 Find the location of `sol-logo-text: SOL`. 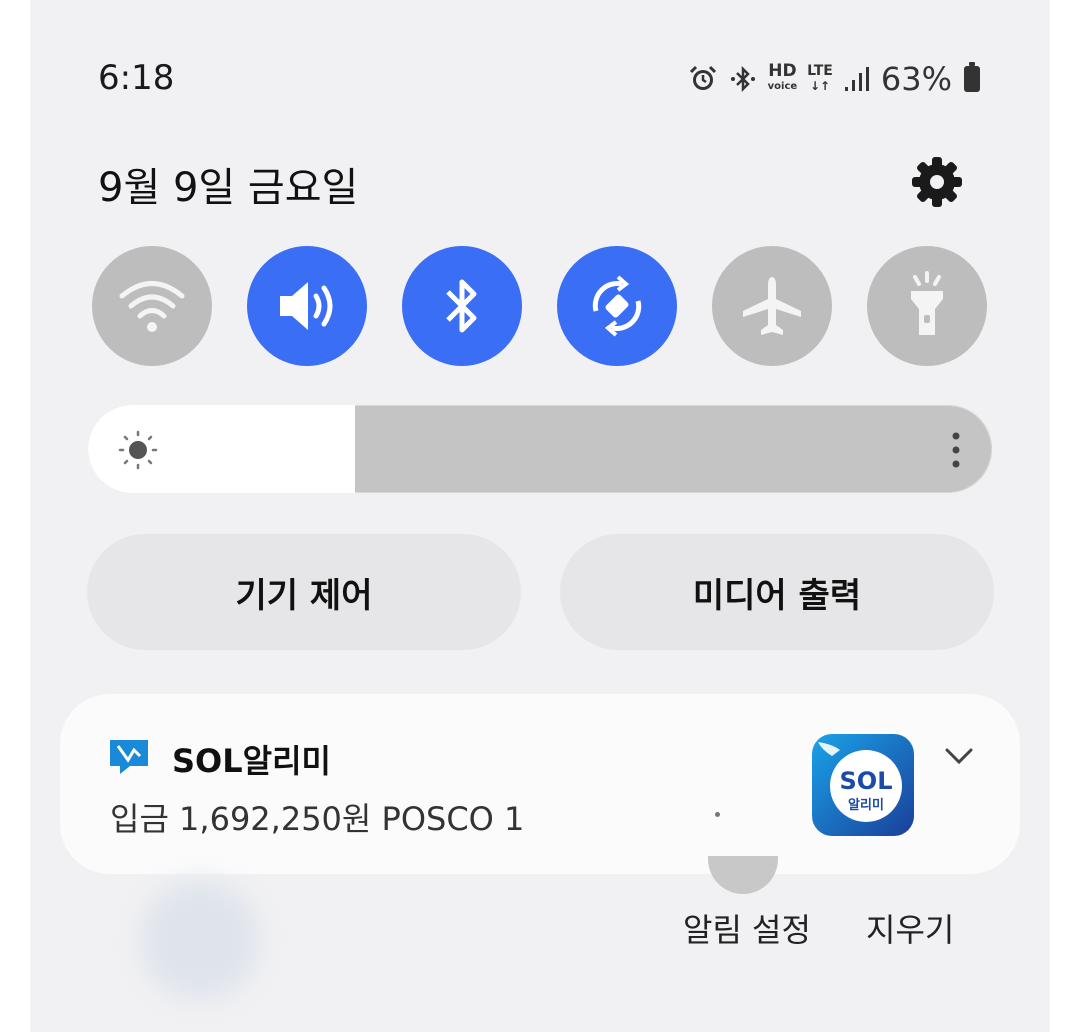

sol-logo-text: SOL is located at coordinates (866, 781).